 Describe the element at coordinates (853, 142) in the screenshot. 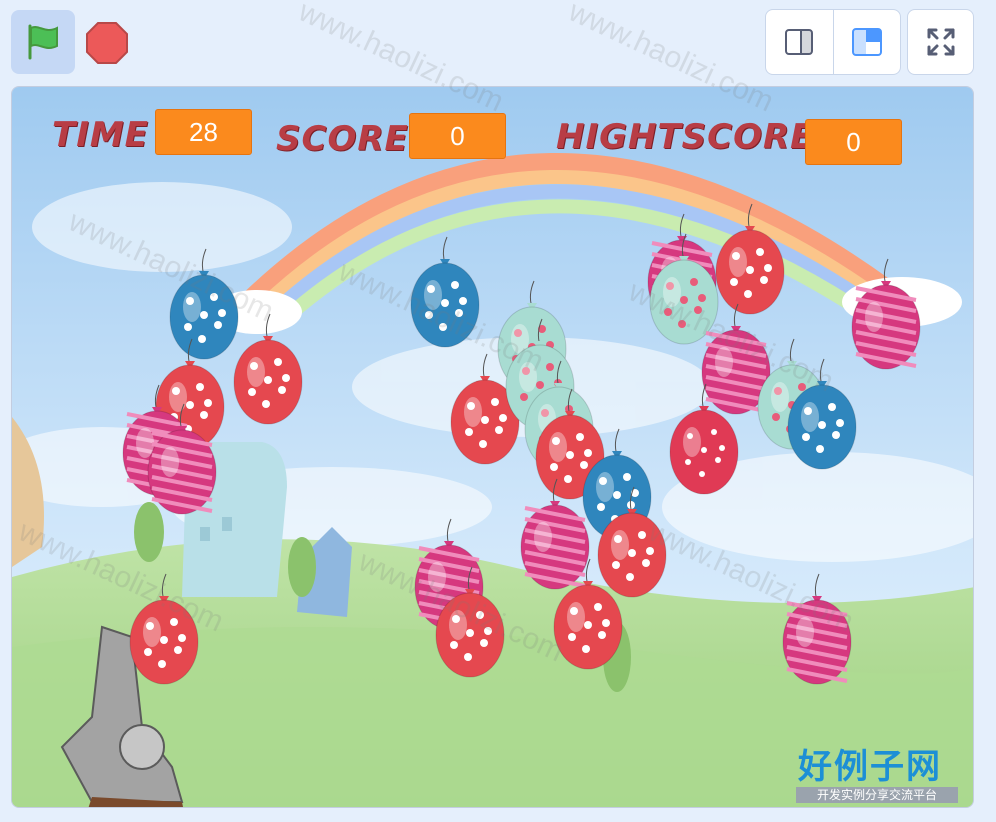

I see `highscore-value: 0` at that location.